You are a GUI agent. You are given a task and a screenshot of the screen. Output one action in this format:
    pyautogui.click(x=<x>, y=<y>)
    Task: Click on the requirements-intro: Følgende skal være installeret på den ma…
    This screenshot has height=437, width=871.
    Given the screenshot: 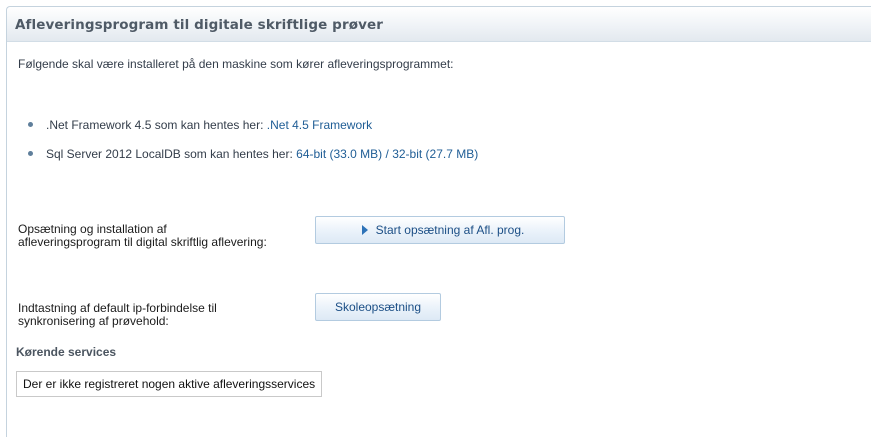 What is the action you would take?
    pyautogui.click(x=236, y=64)
    